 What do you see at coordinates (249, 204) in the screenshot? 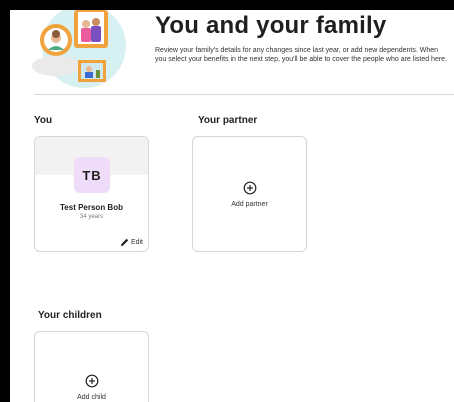
I see `add-partner-label: Add partner` at bounding box center [249, 204].